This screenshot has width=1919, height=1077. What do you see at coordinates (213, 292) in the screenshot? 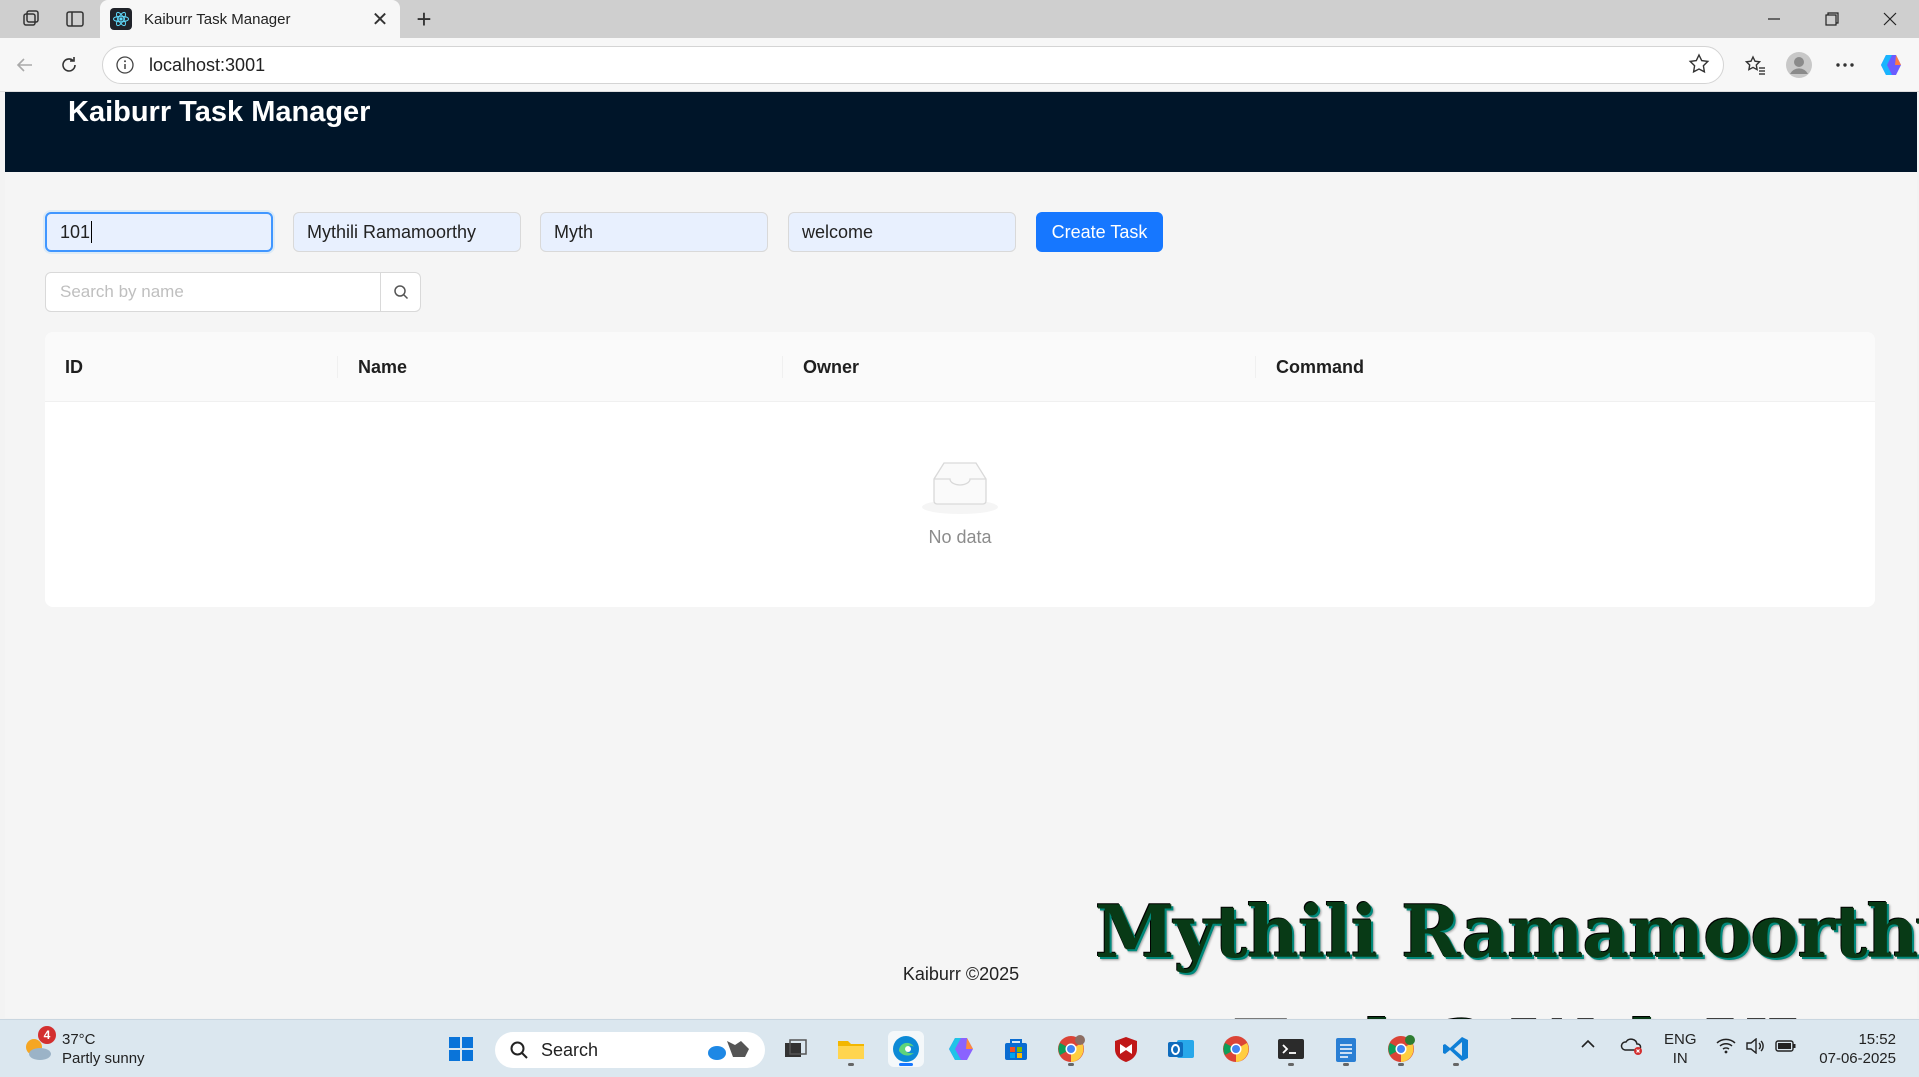
I see `search-input: Search by name` at bounding box center [213, 292].